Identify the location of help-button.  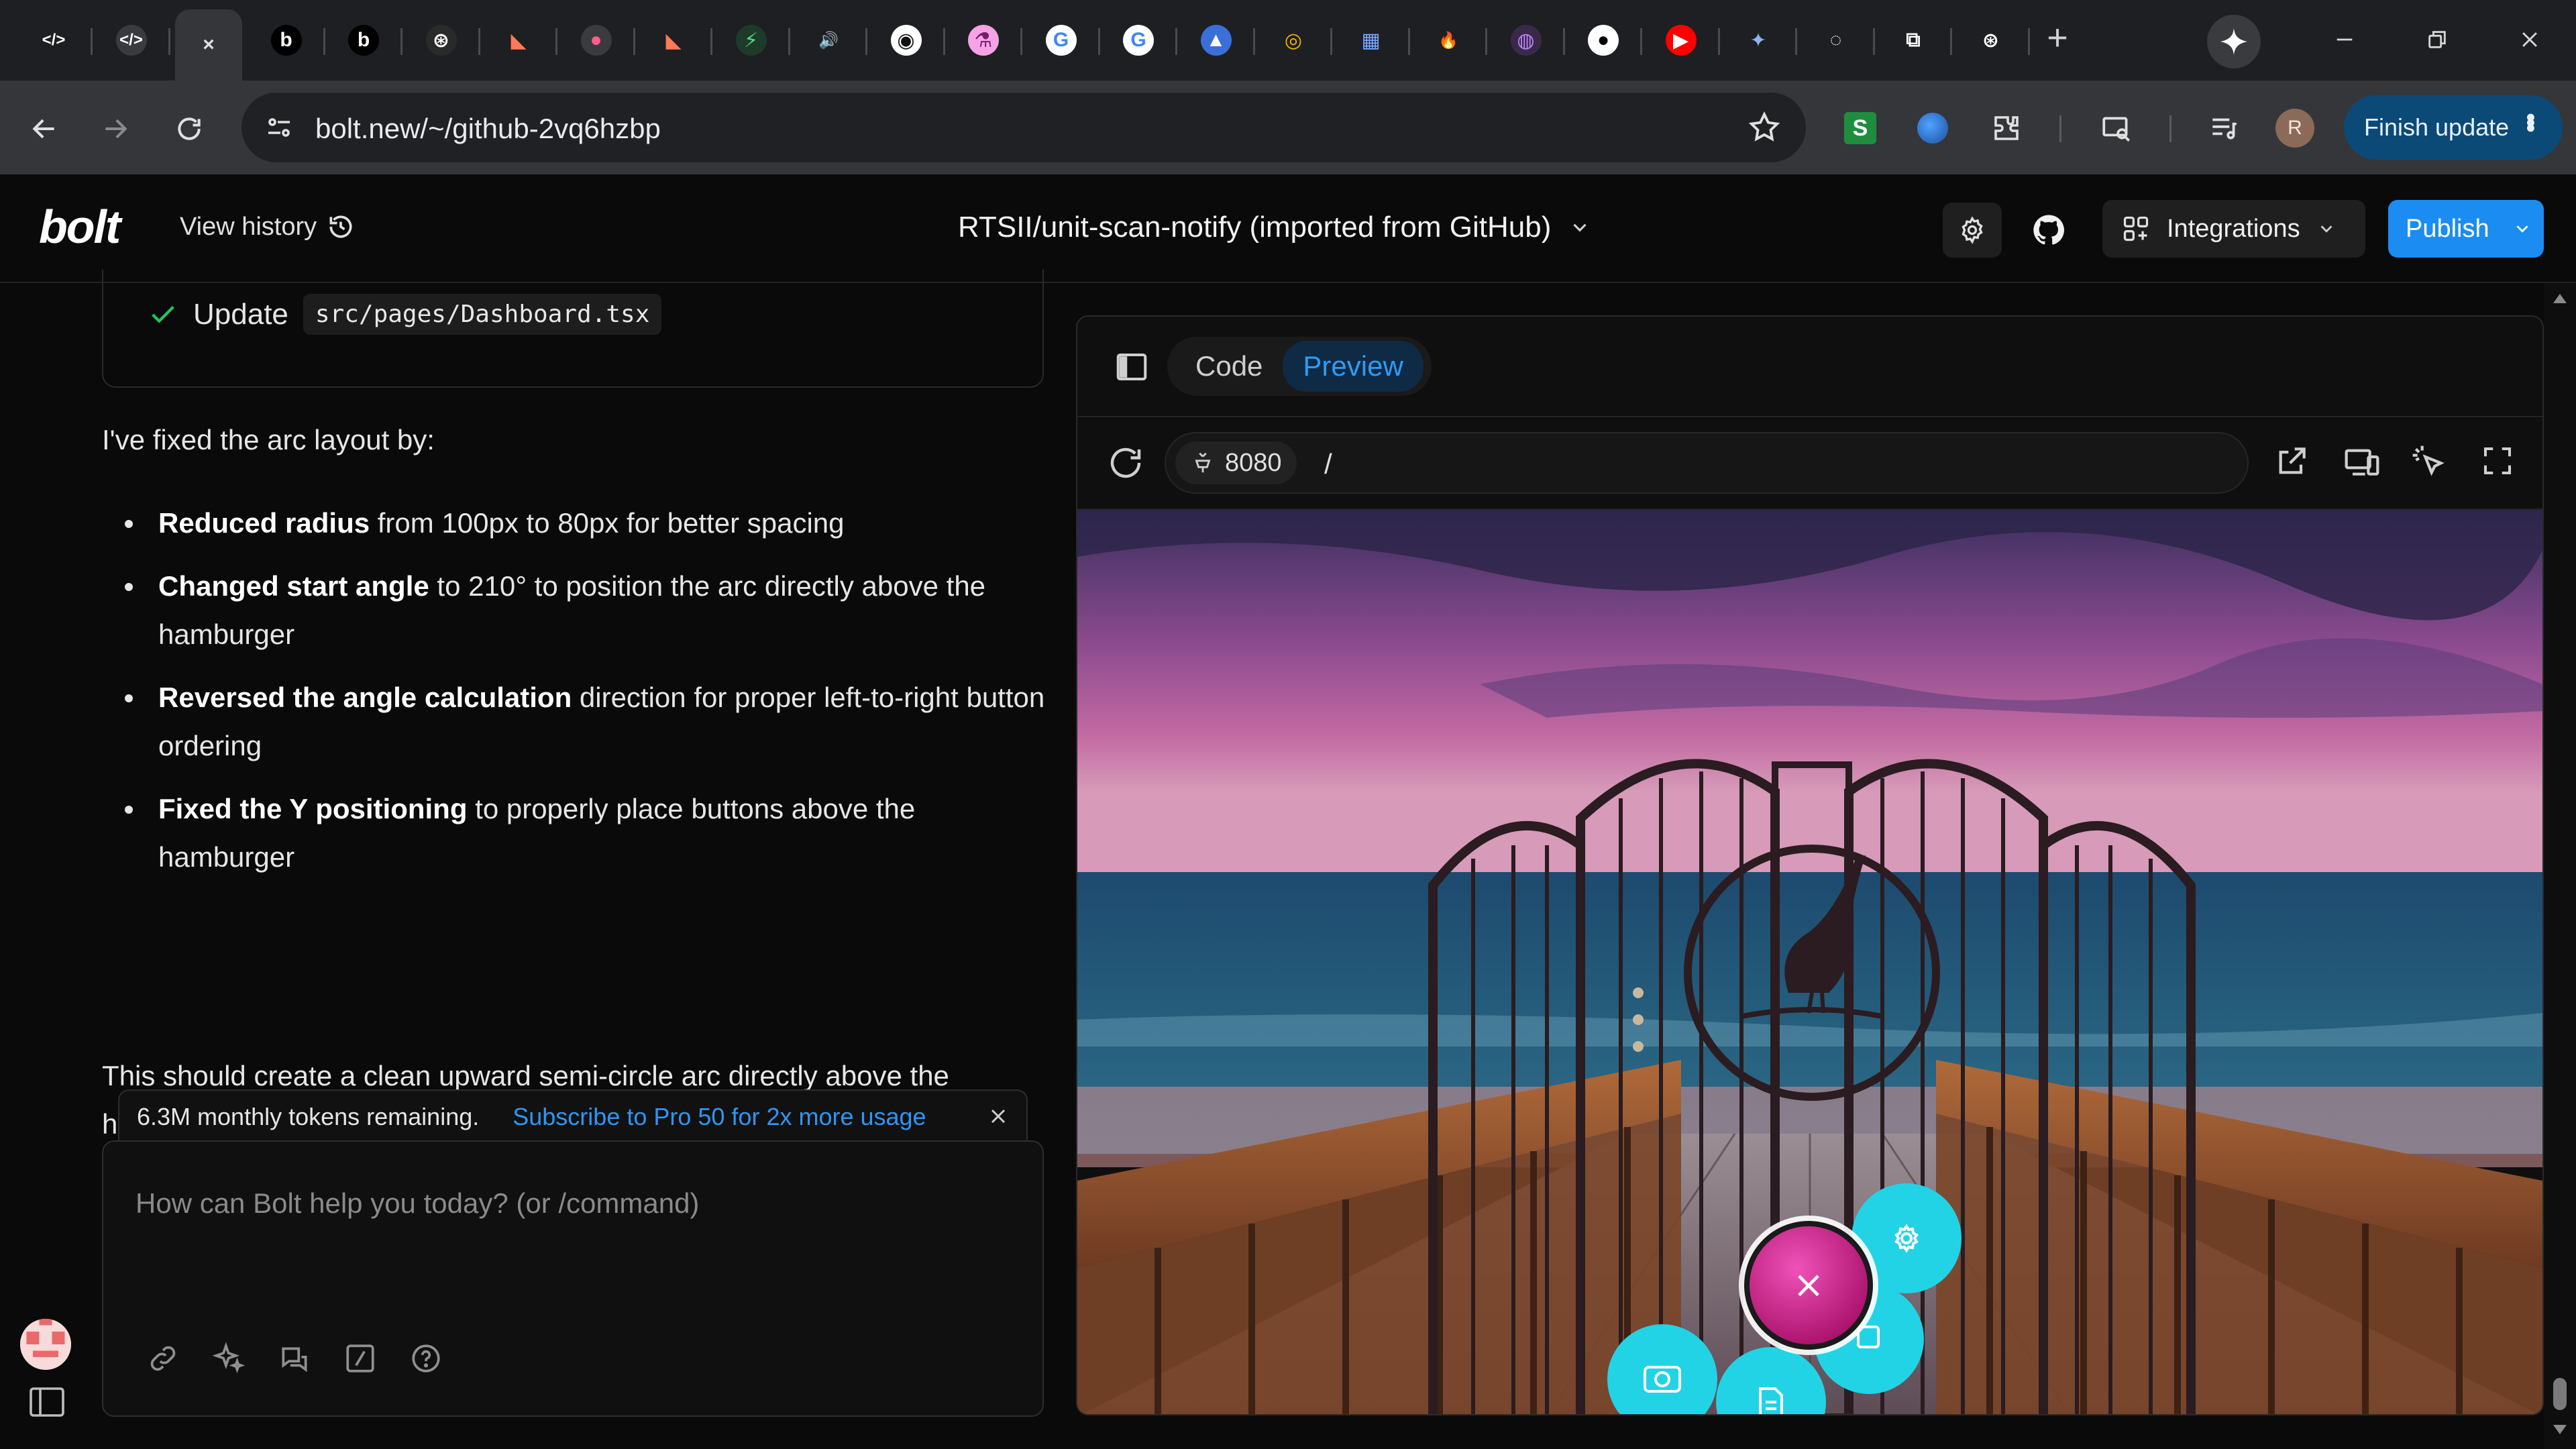
(426, 1358).